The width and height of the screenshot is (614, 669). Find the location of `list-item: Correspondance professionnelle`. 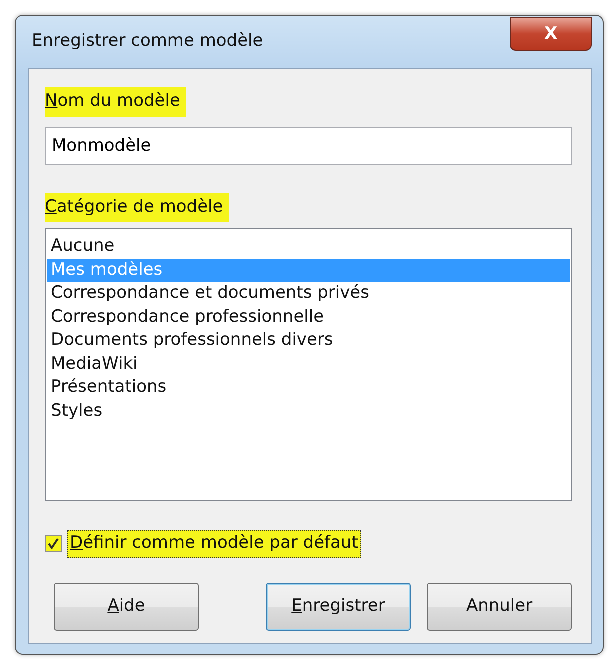

list-item: Correspondance professionnelle is located at coordinates (308, 317).